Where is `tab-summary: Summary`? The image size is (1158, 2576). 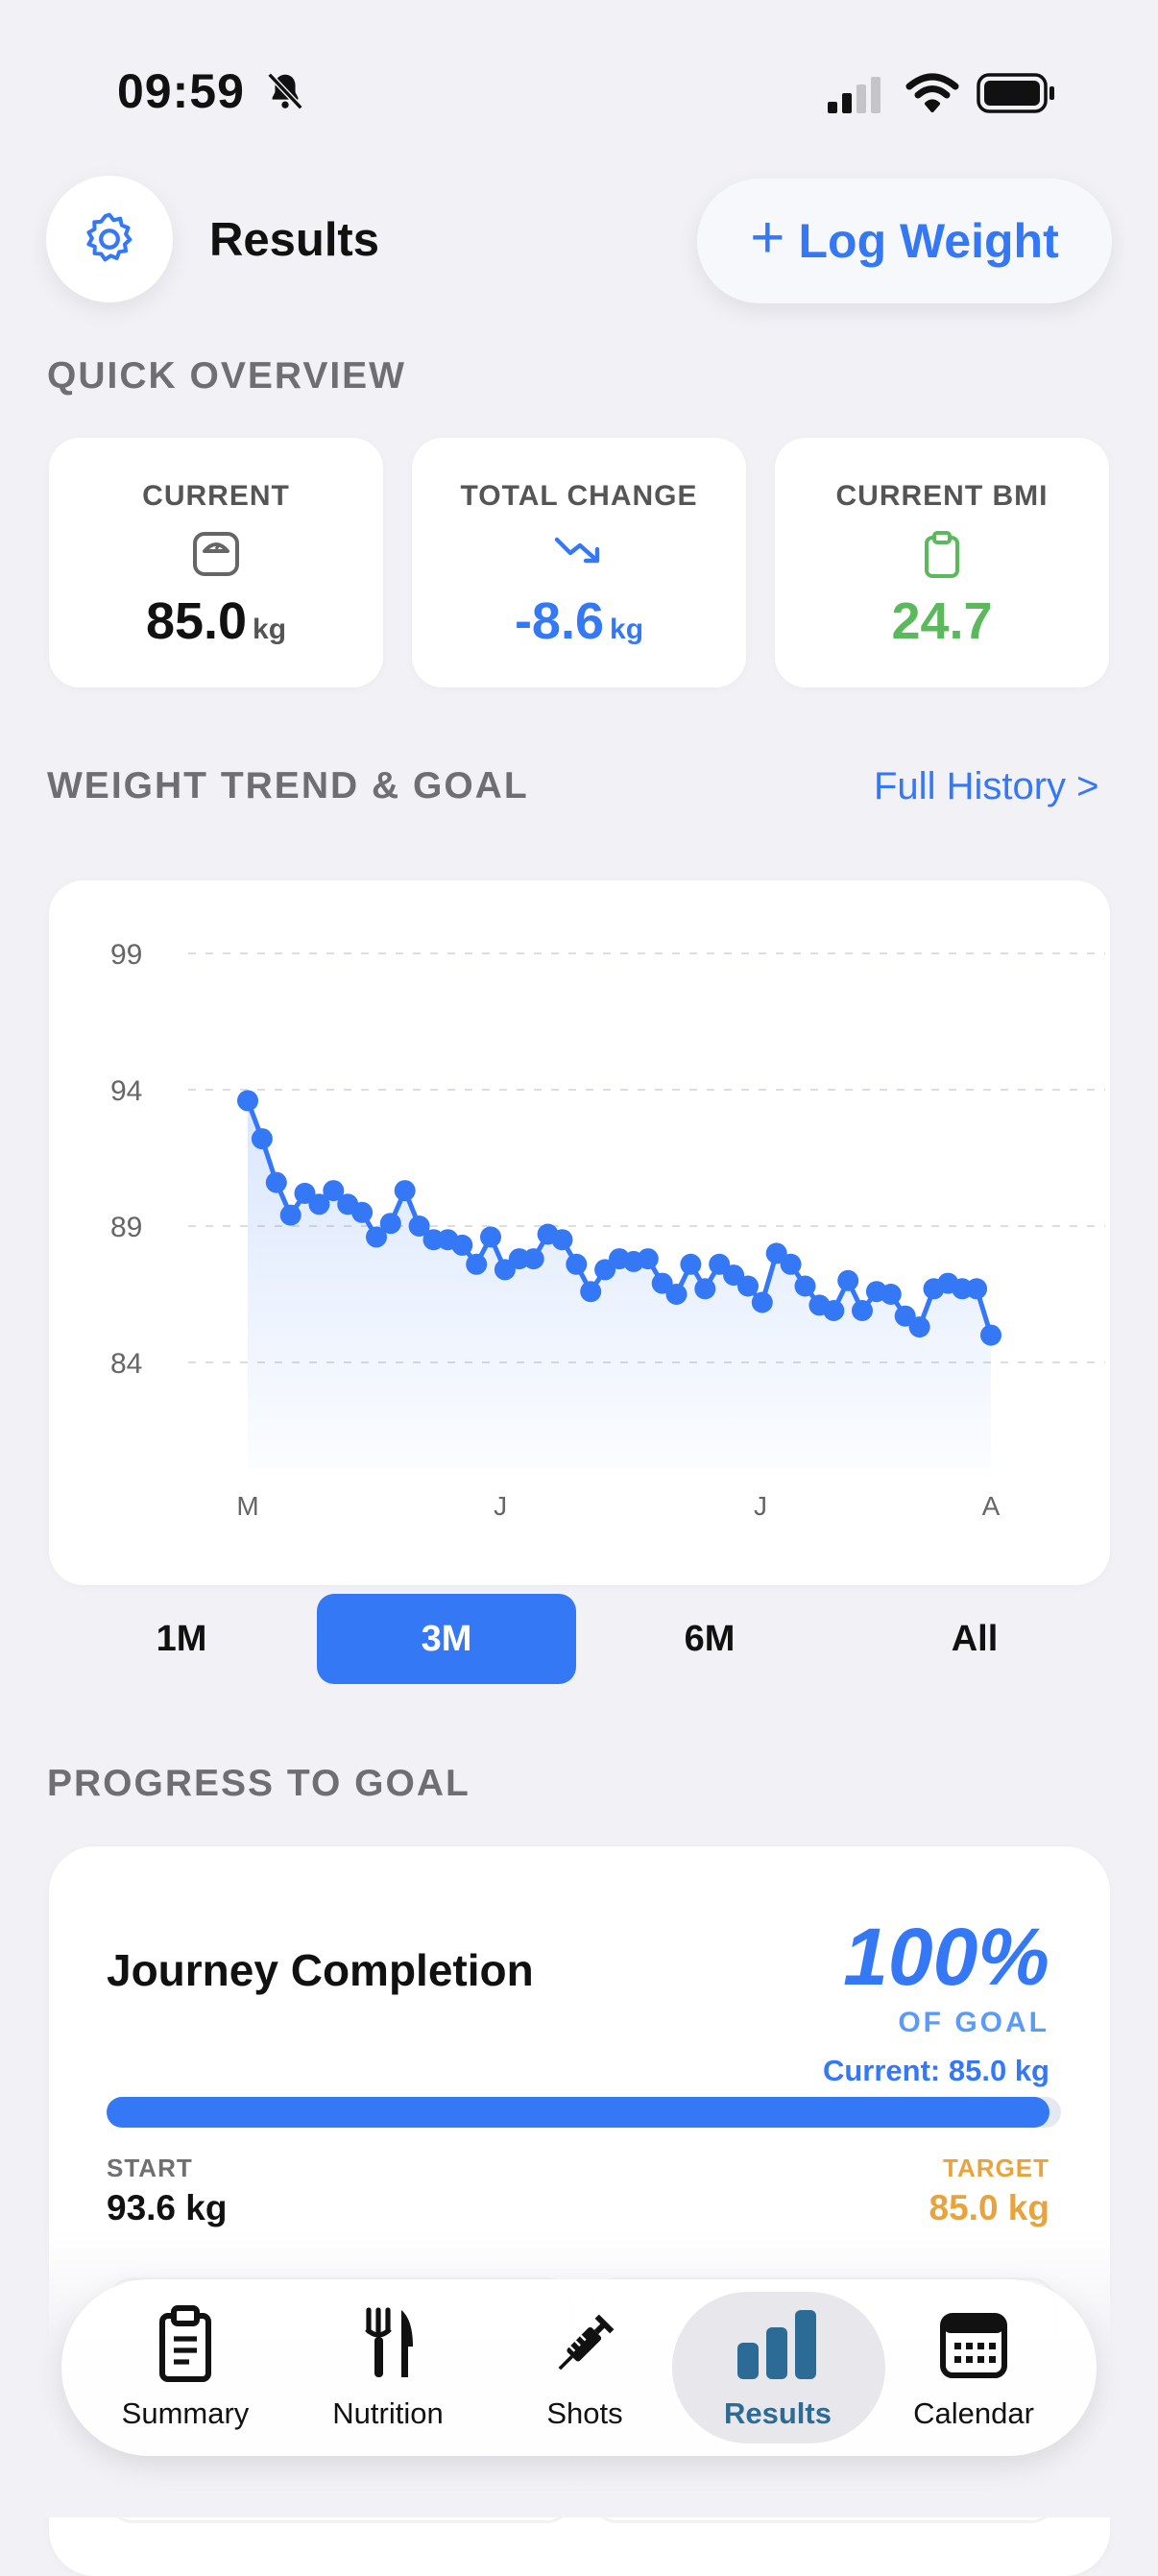
tab-summary: Summary is located at coordinates (185, 2367).